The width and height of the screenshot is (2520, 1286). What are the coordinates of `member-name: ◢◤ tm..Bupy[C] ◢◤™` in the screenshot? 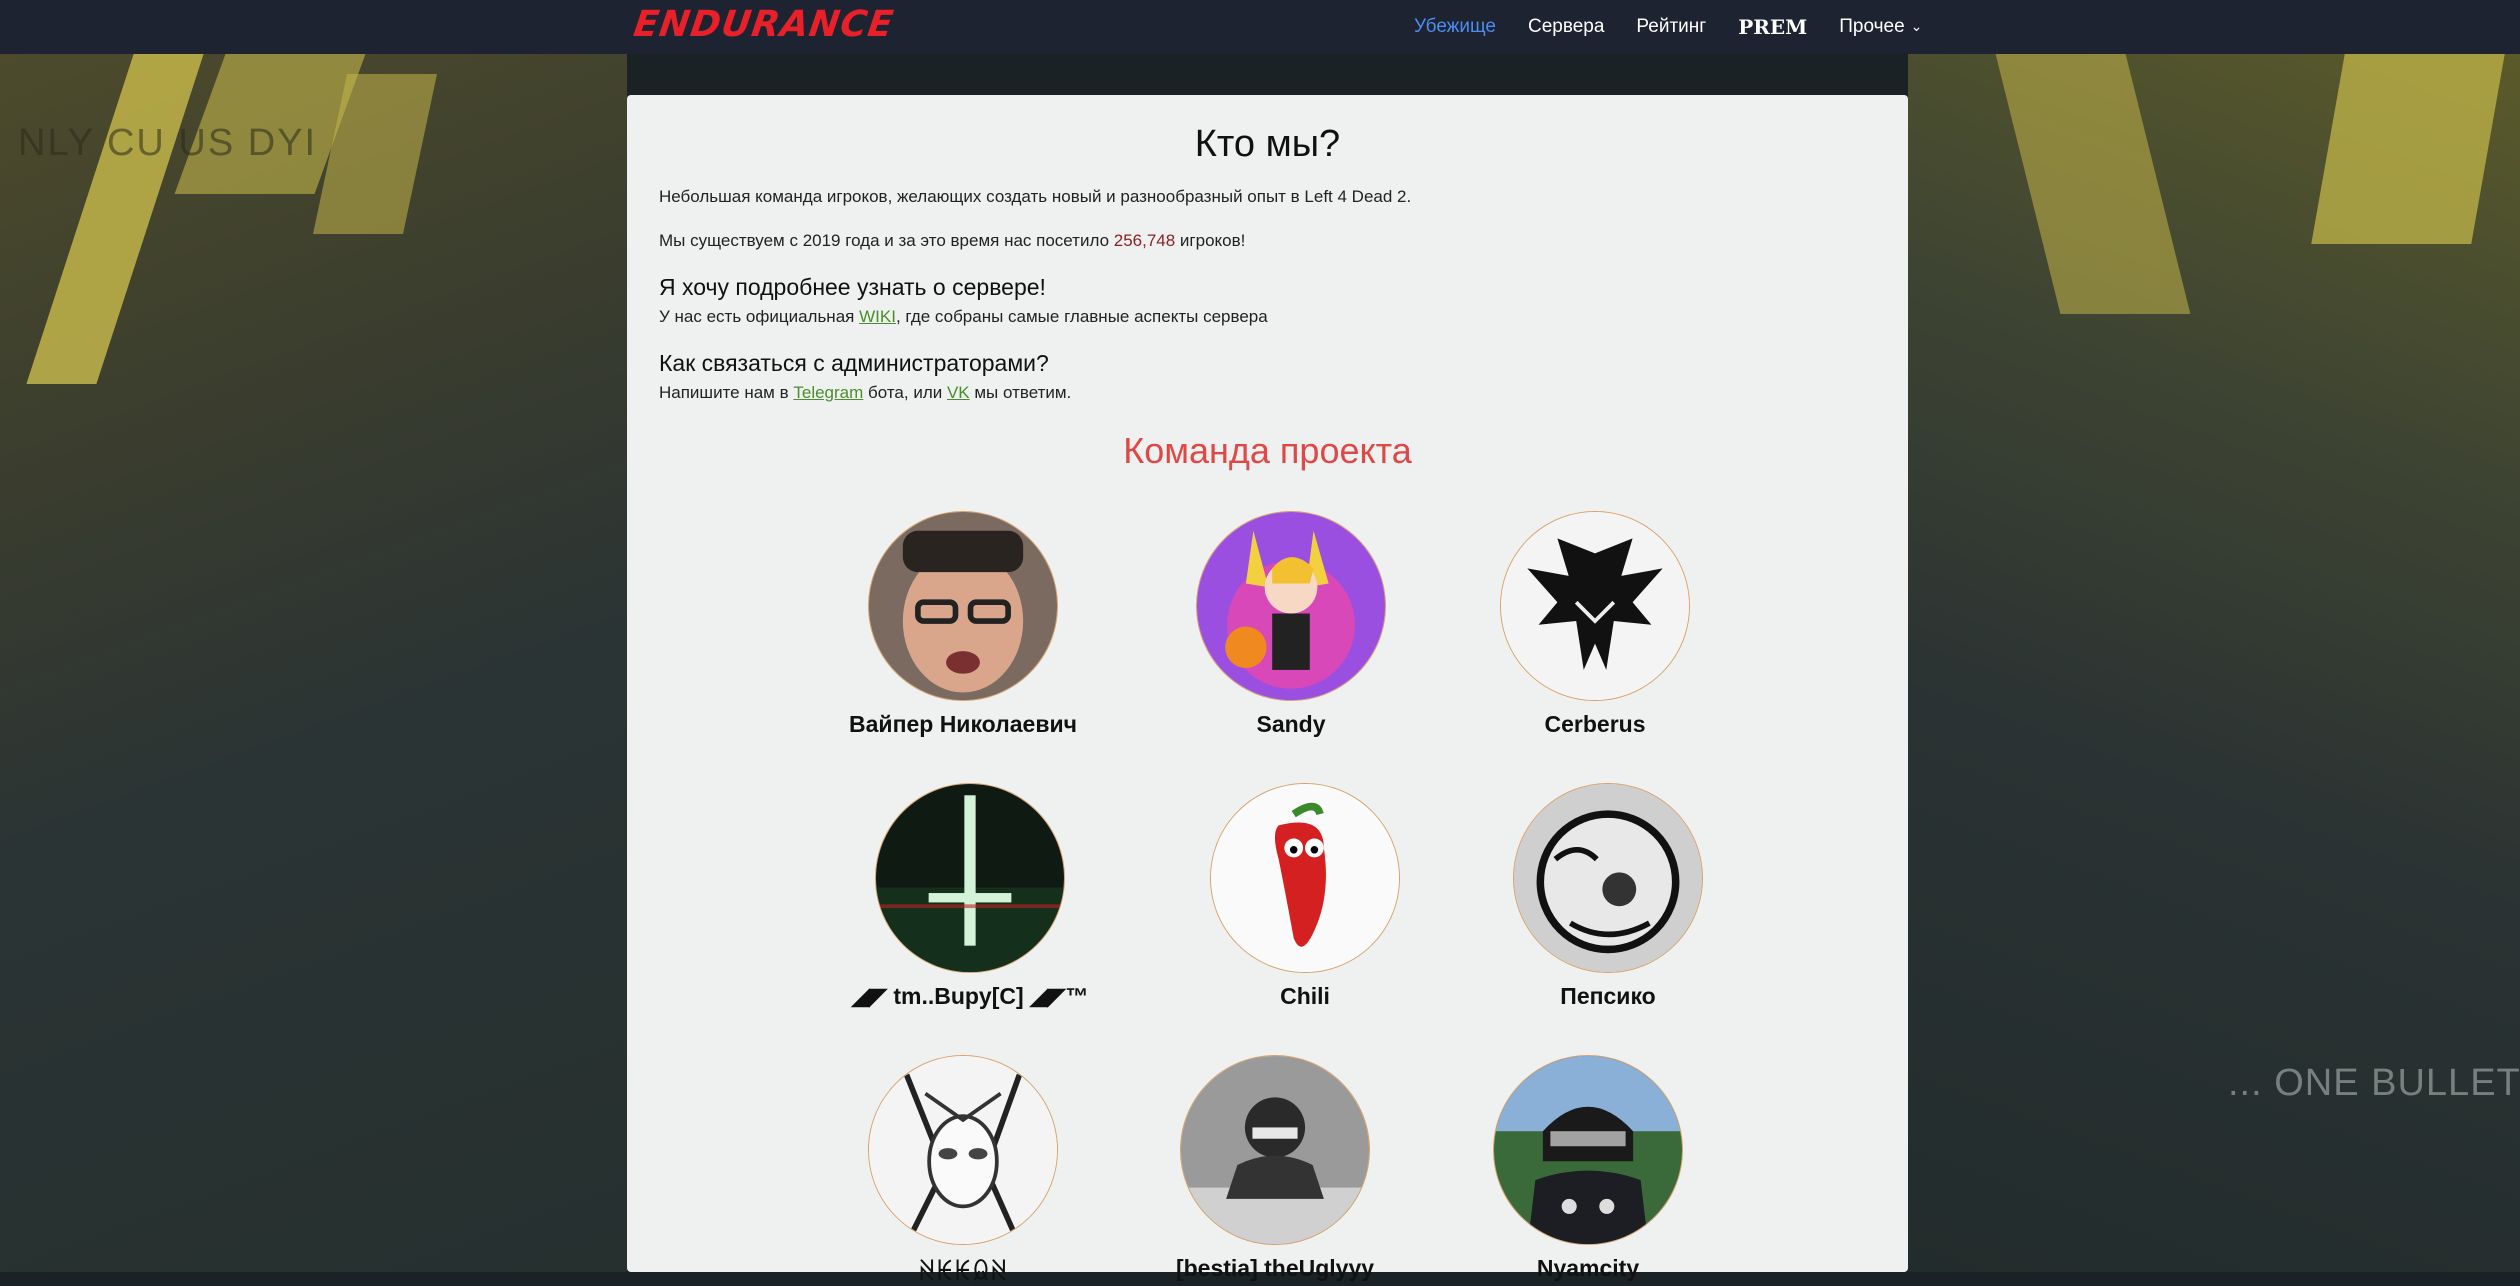 It's located at (970, 996).